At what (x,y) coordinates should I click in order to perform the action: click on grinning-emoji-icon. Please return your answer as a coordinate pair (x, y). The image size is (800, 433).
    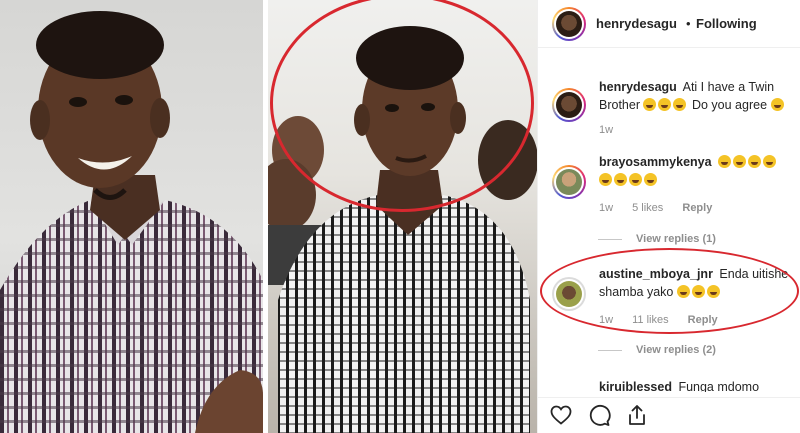
    Looking at the image, I should click on (650, 104).